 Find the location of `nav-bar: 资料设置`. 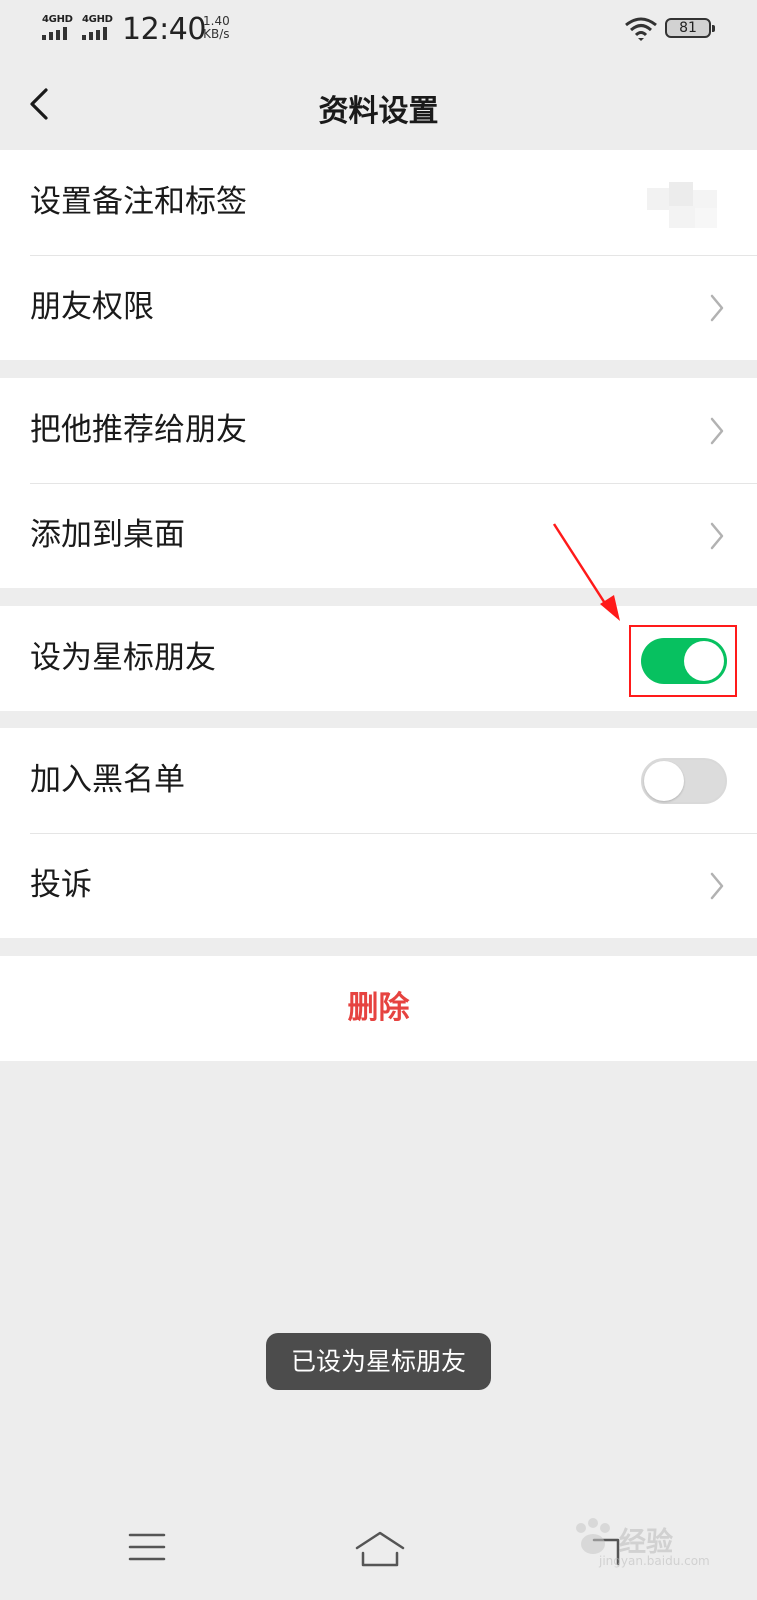

nav-bar: 资料设置 is located at coordinates (378, 104).